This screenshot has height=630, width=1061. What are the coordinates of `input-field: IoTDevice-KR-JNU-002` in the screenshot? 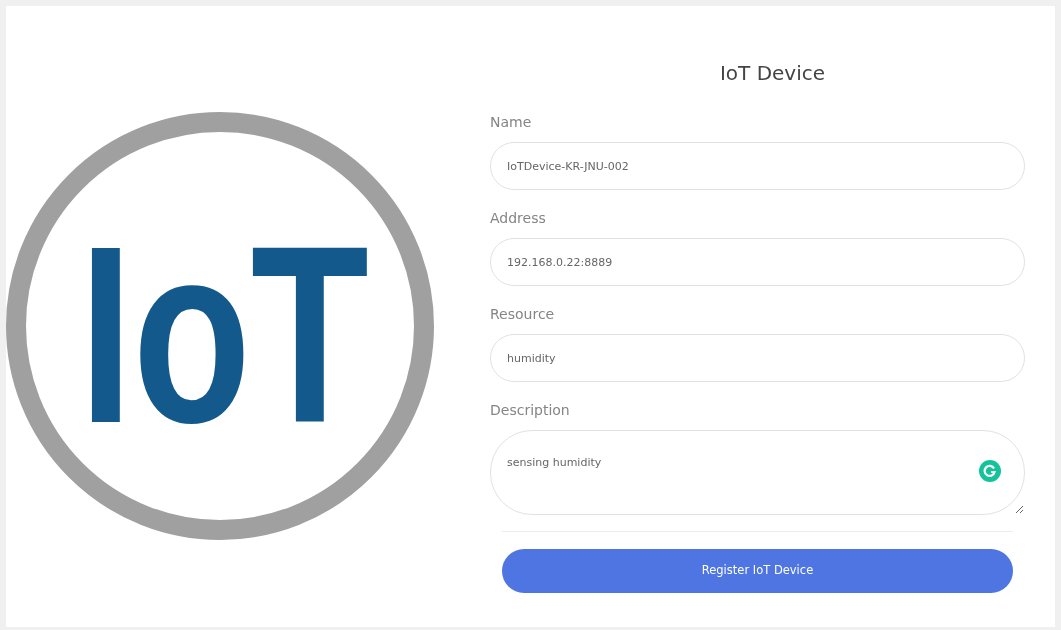 It's located at (757, 166).